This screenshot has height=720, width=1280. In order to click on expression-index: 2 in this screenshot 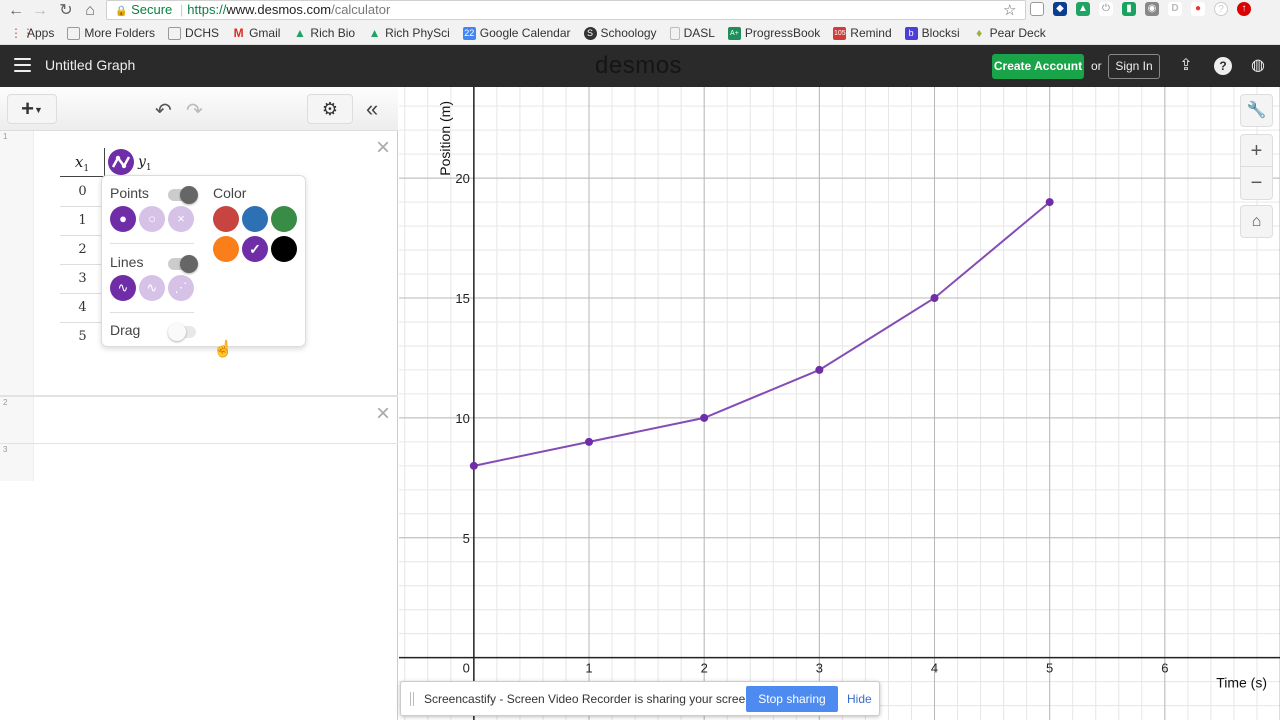, I will do `click(5, 402)`.